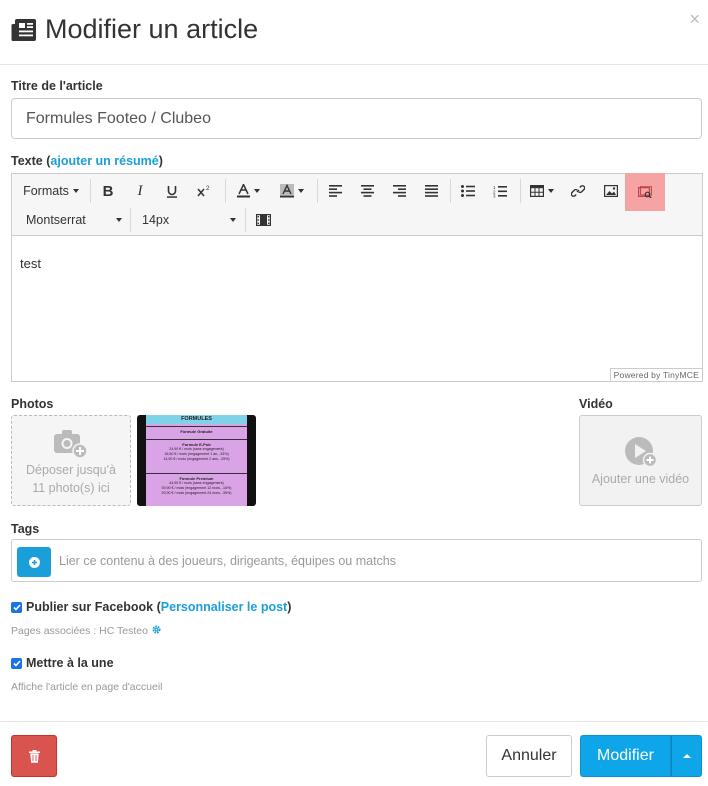 The image size is (708, 786). What do you see at coordinates (431, 191) in the screenshot?
I see `align-justify-button` at bounding box center [431, 191].